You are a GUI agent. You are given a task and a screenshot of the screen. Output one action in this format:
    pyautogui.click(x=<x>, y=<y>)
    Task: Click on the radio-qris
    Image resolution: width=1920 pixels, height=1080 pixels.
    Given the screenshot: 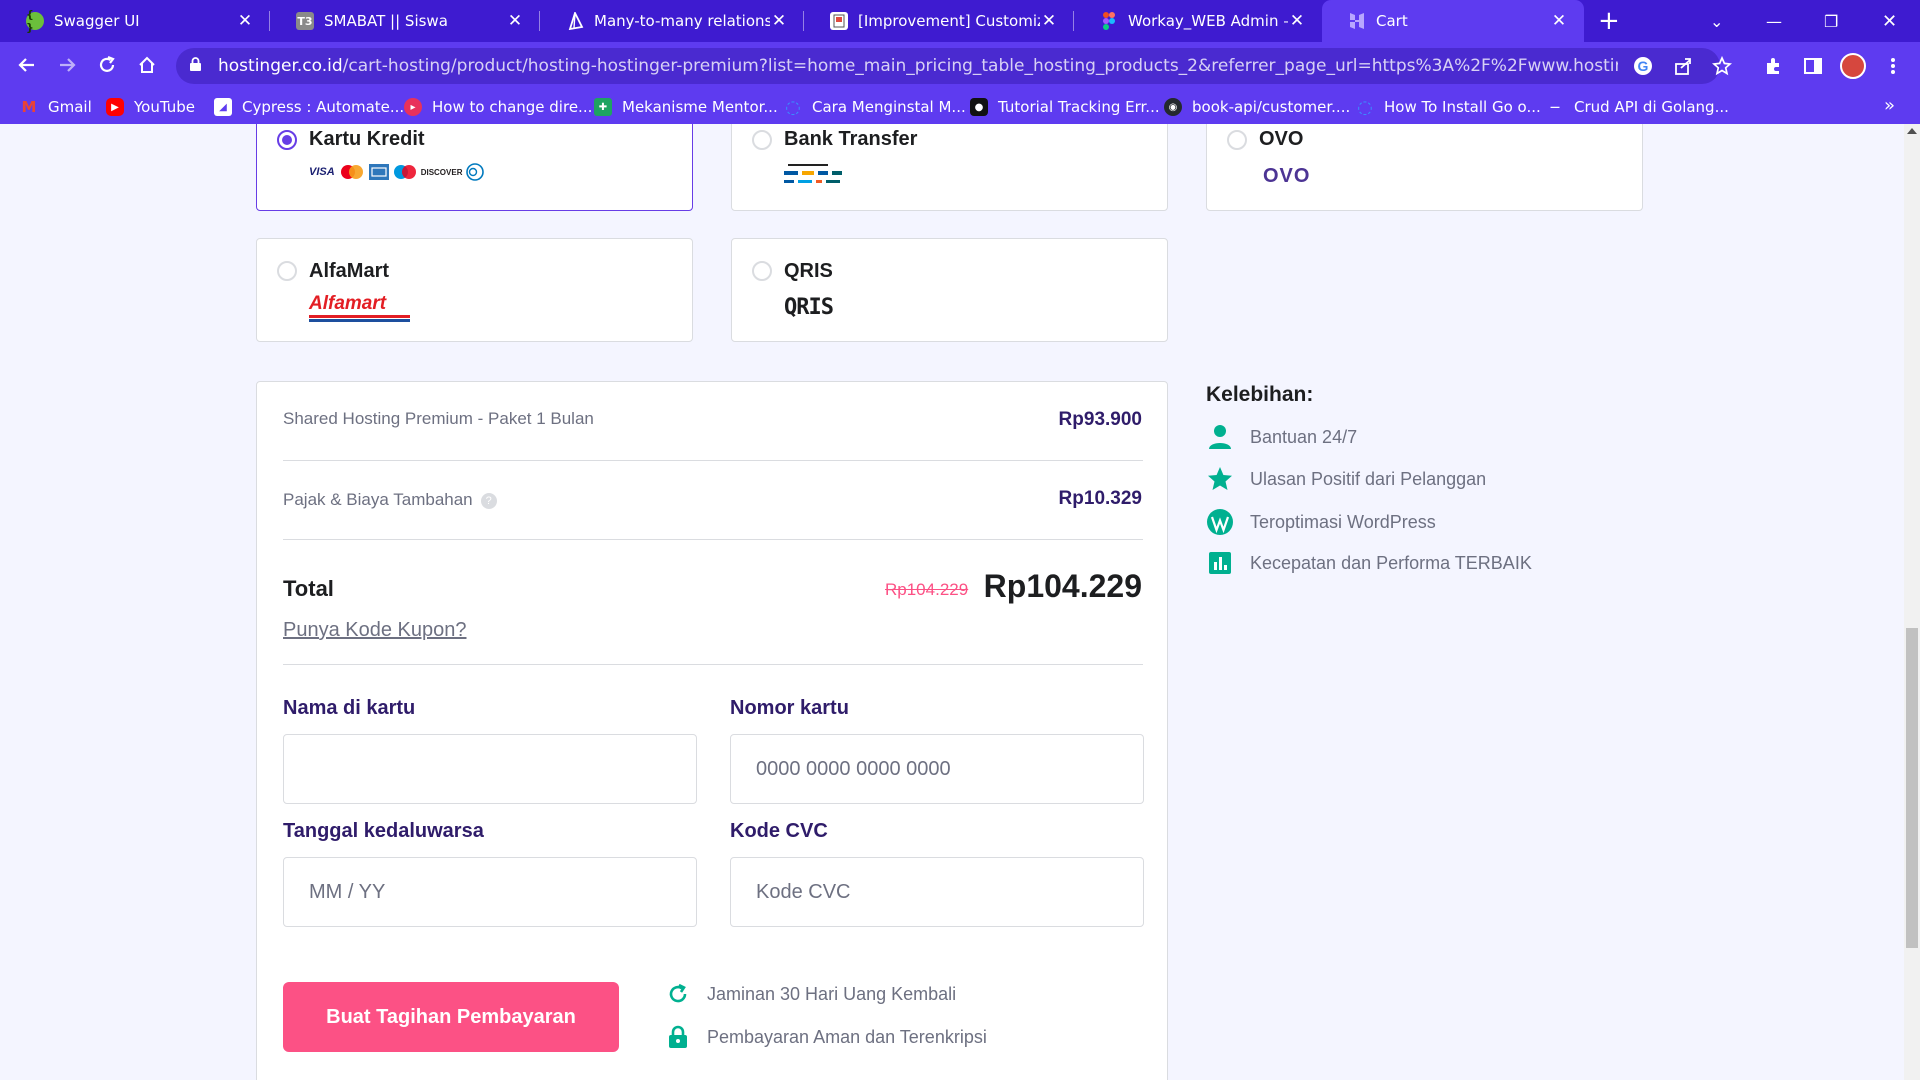 What is the action you would take?
    pyautogui.click(x=762, y=271)
    